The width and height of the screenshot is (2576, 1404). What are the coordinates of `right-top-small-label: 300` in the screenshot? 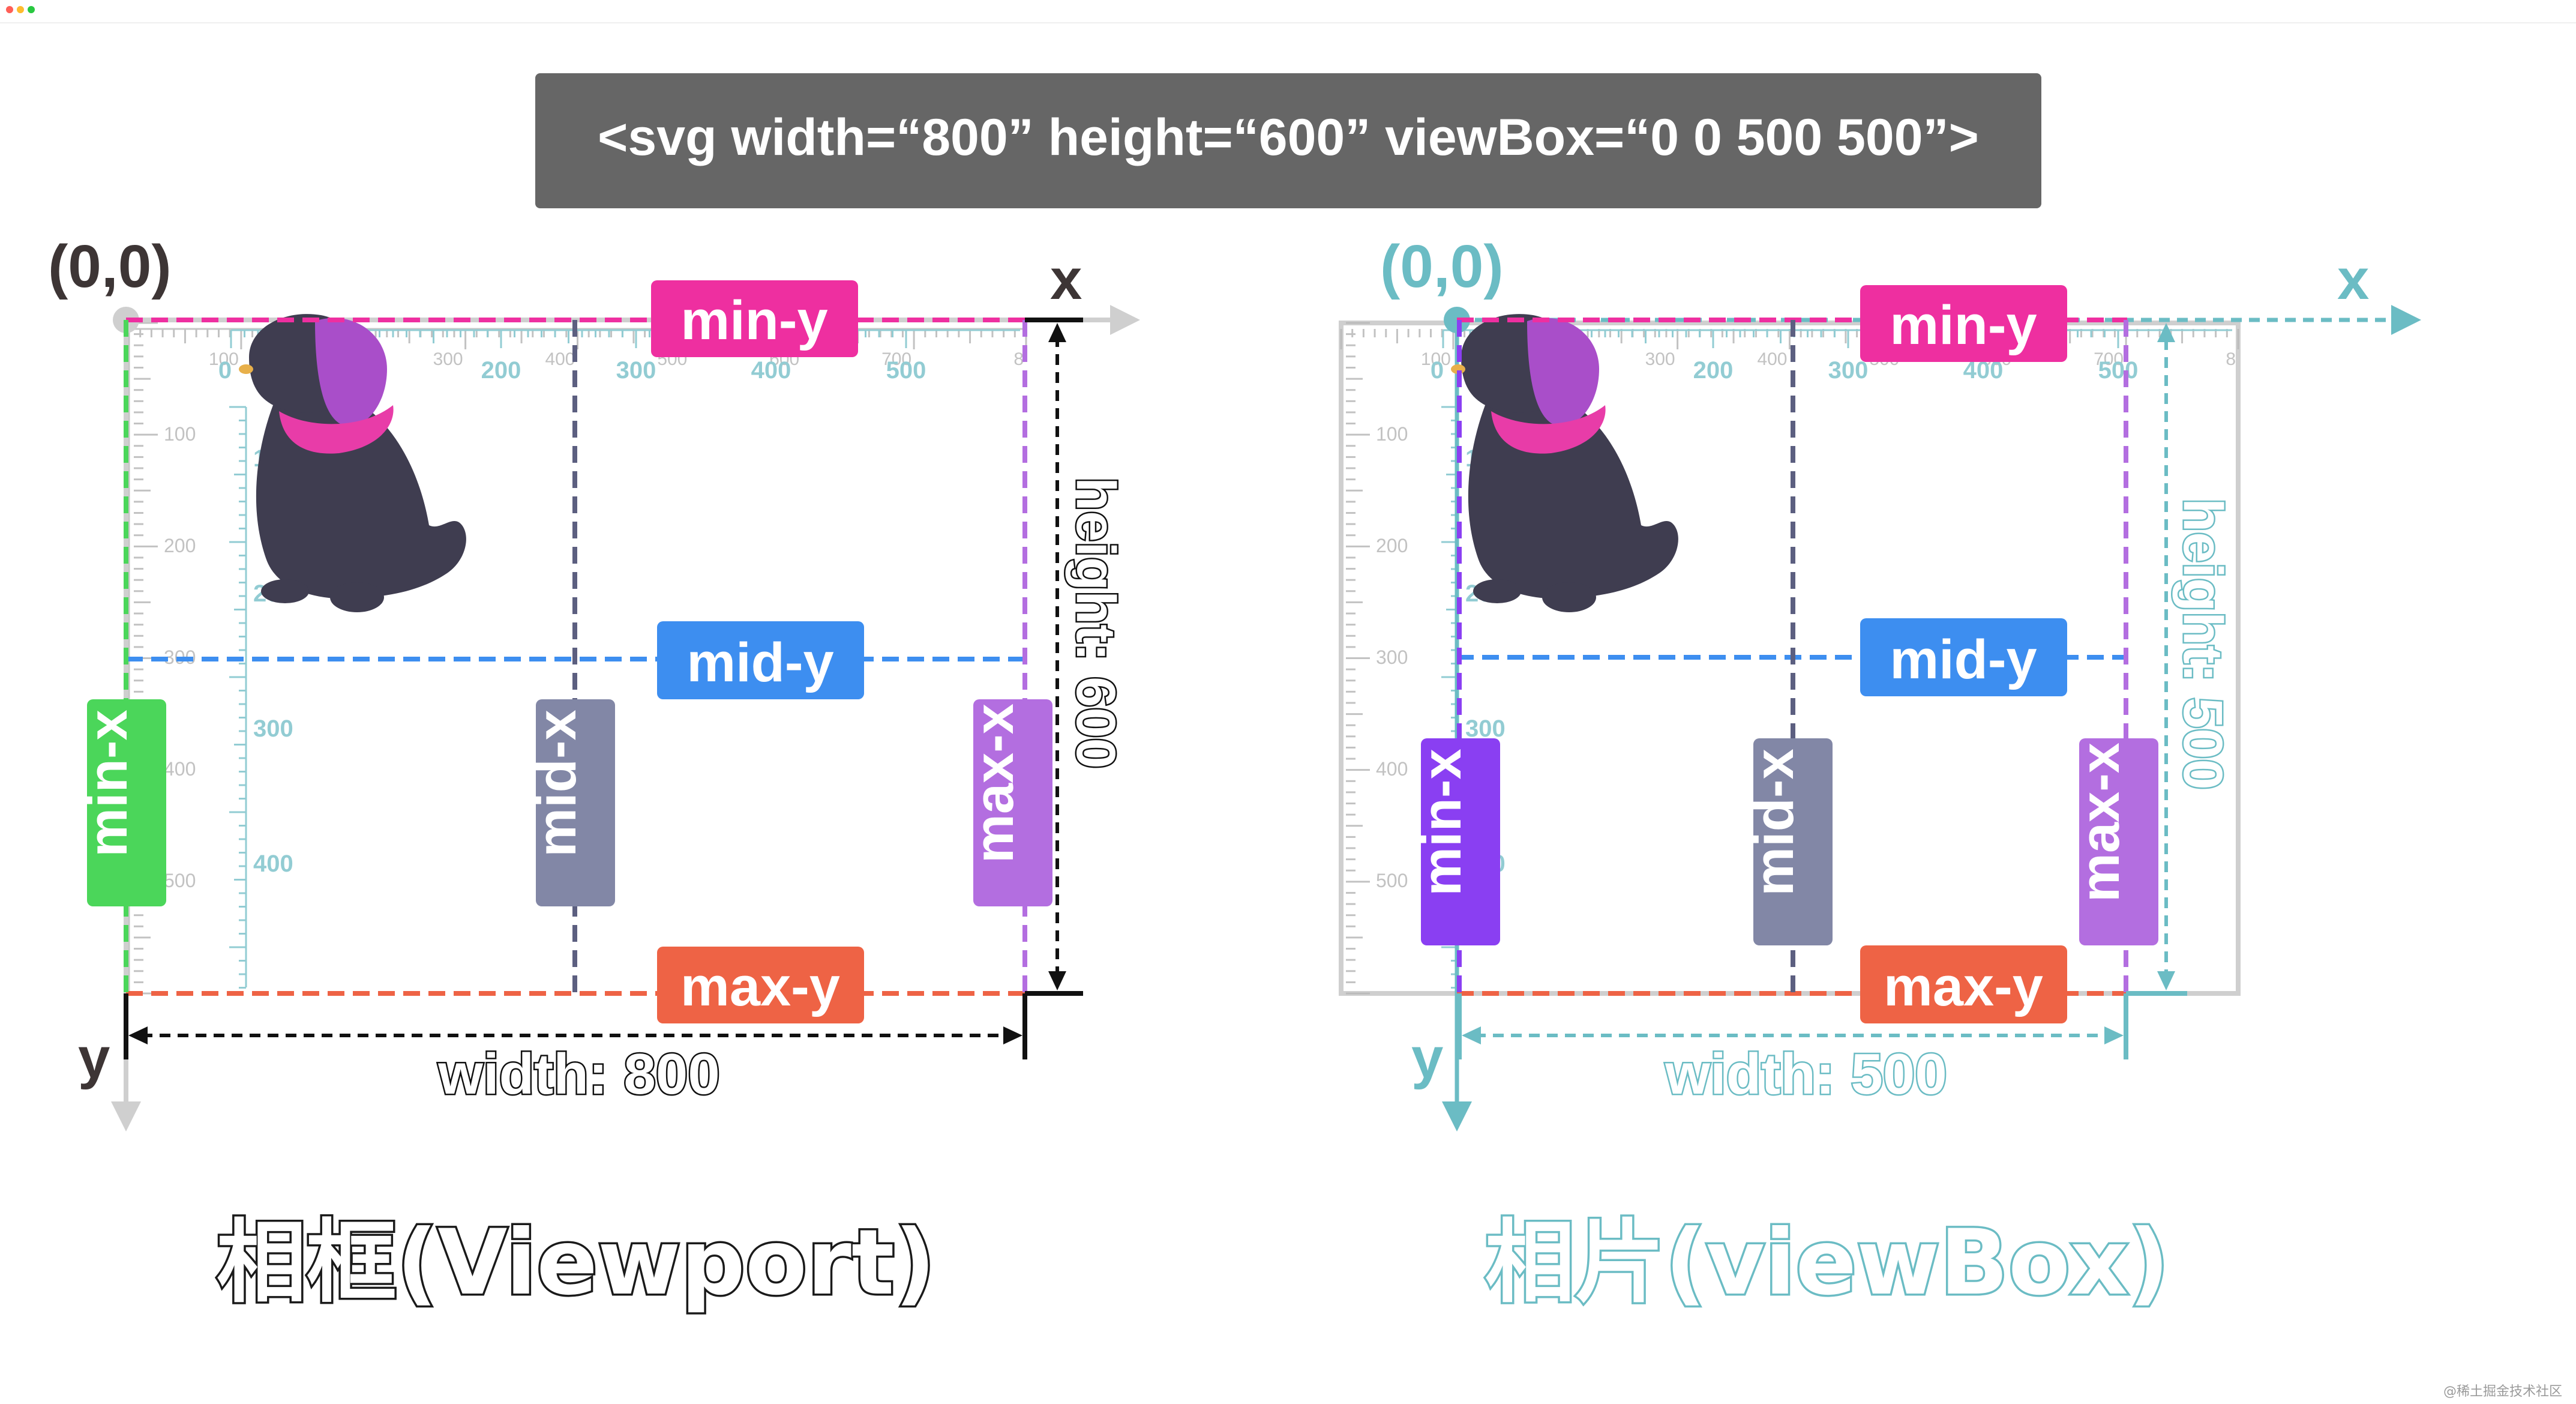 It's located at (1660, 359).